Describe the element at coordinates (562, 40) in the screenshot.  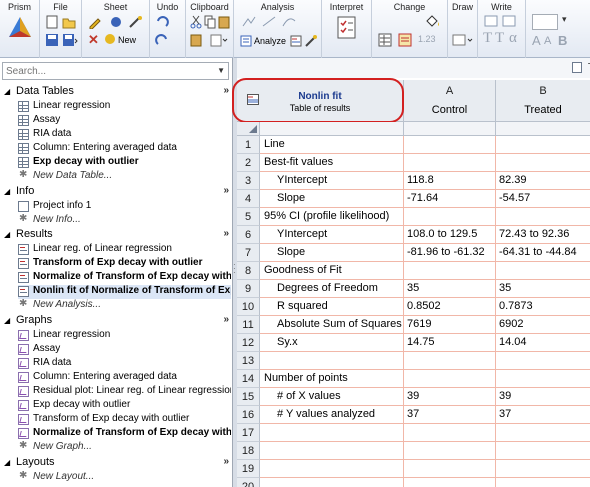
I see `bold-icon: B` at that location.